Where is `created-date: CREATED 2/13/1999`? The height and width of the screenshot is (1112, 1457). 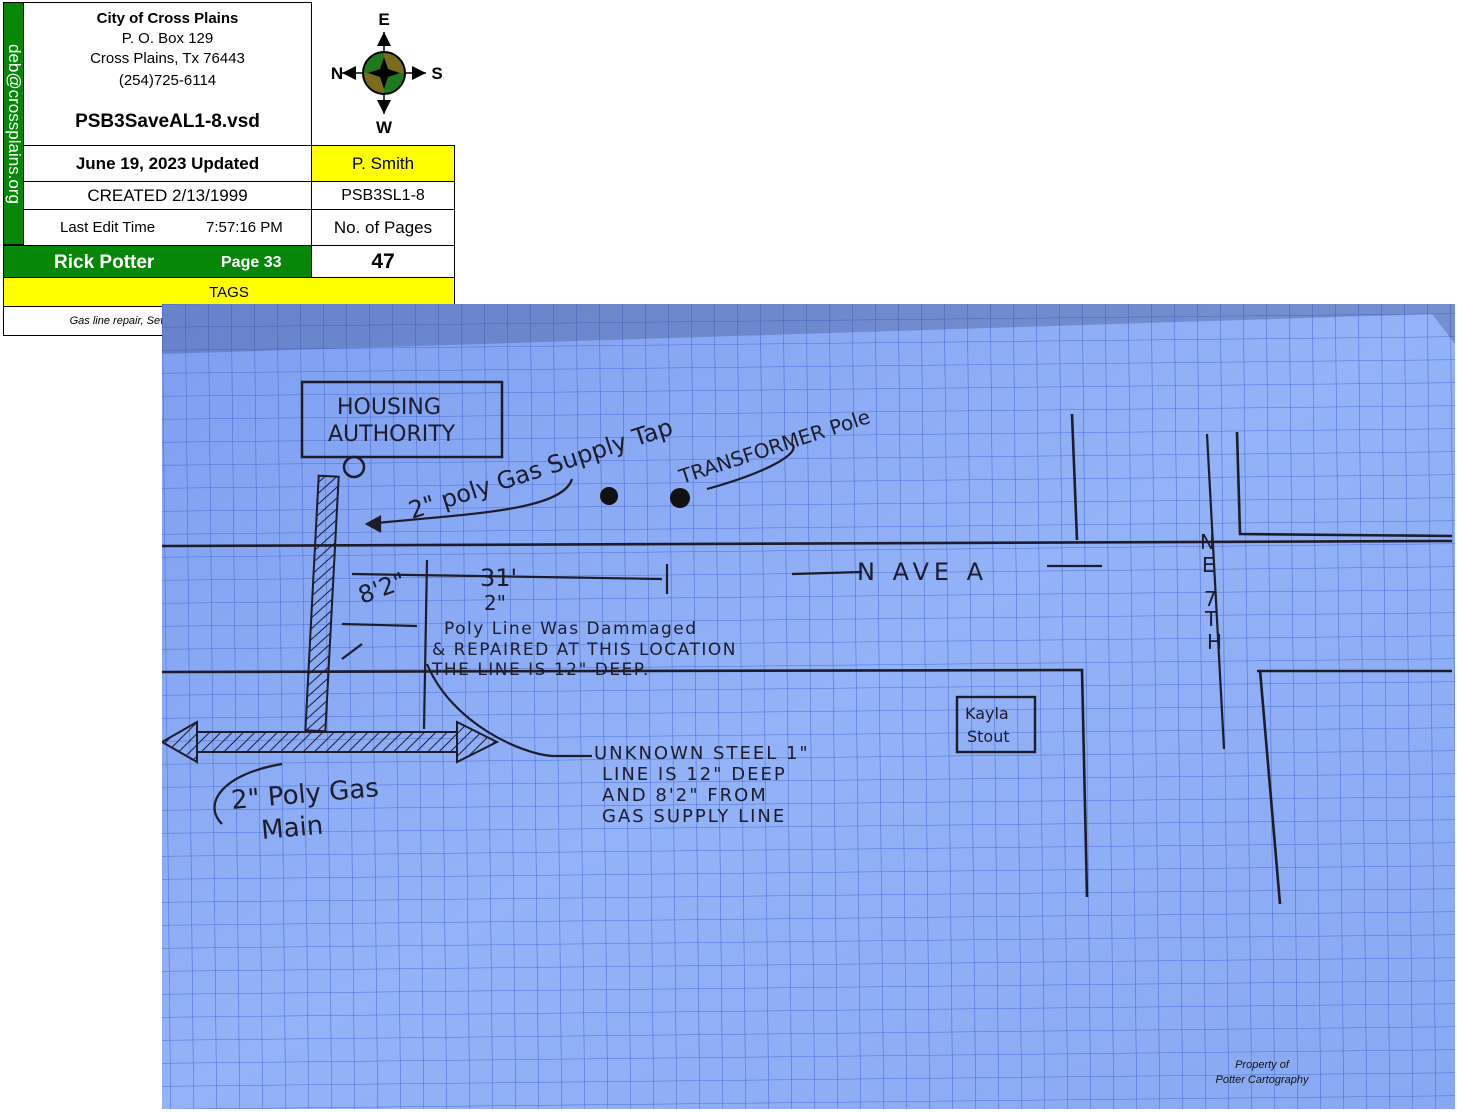
created-date: CREATED 2/13/1999 is located at coordinates (167, 195).